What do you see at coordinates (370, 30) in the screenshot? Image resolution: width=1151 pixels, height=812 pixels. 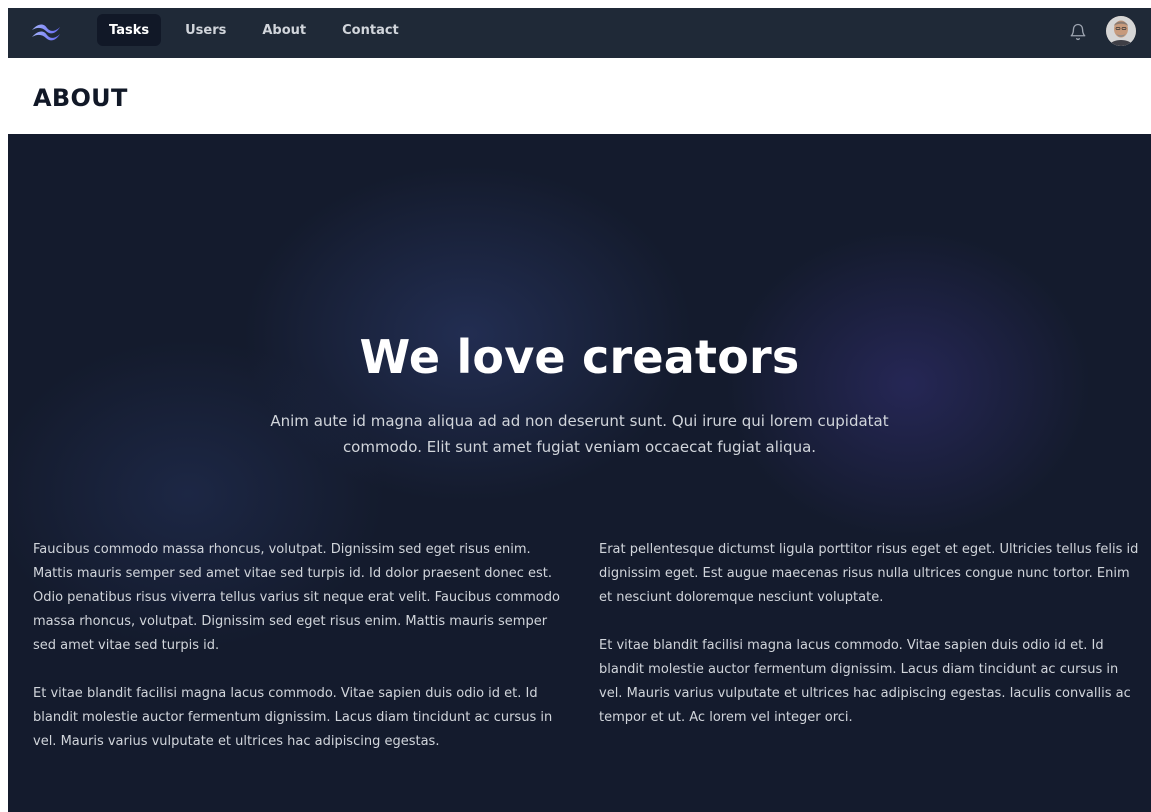 I see `nav-link-contact: Contact` at bounding box center [370, 30].